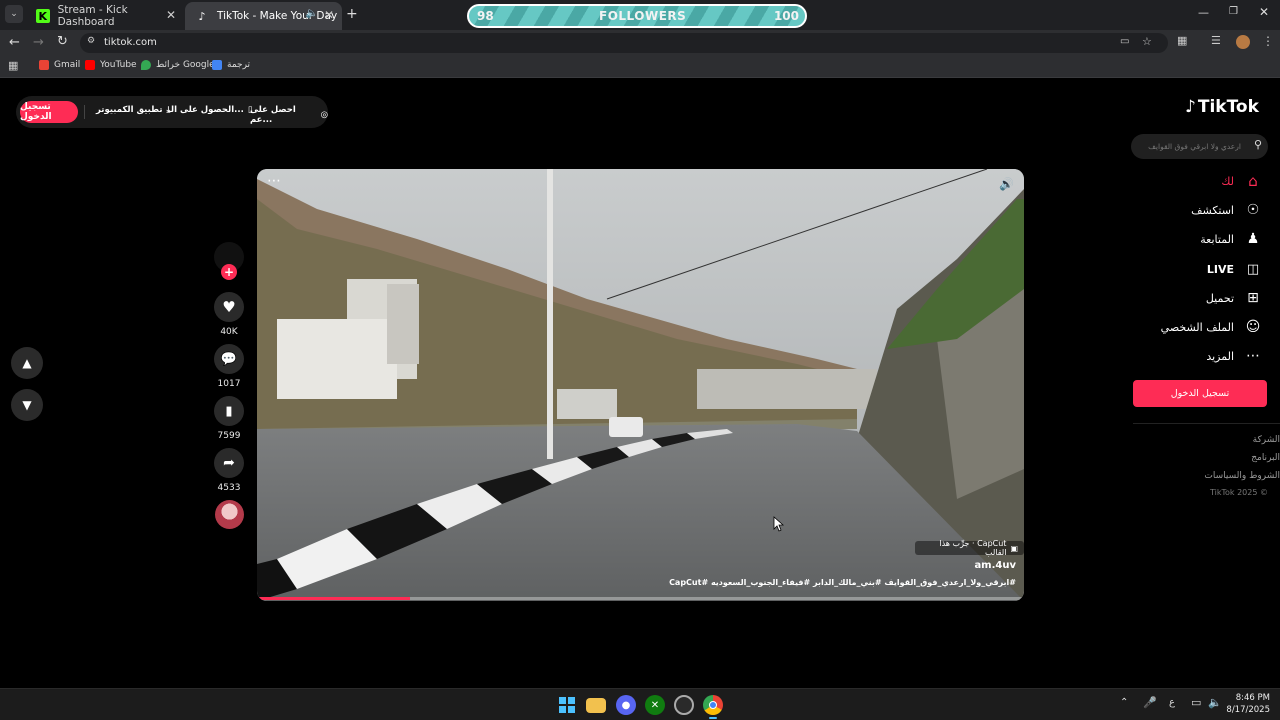 Image resolution: width=1280 pixels, height=720 pixels. What do you see at coordinates (1219, 298) in the screenshot?
I see `sidebar-item-label: تحميل` at bounding box center [1219, 298].